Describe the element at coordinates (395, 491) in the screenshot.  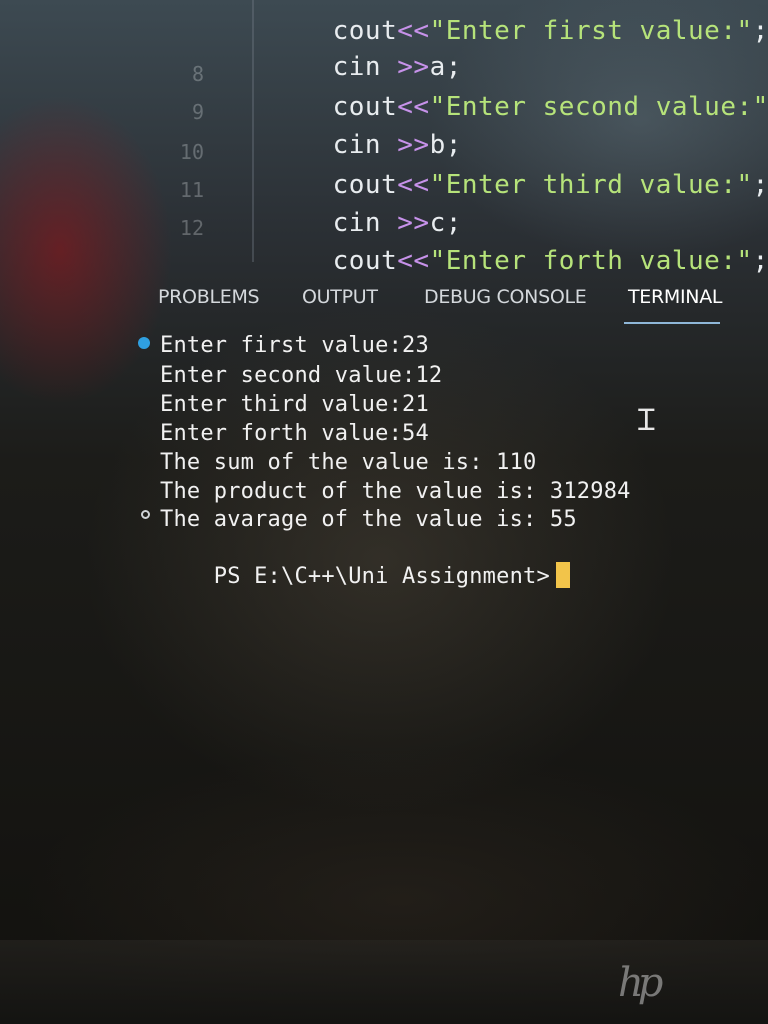
I see `terminal-line: The product of the value is: 312984` at that location.